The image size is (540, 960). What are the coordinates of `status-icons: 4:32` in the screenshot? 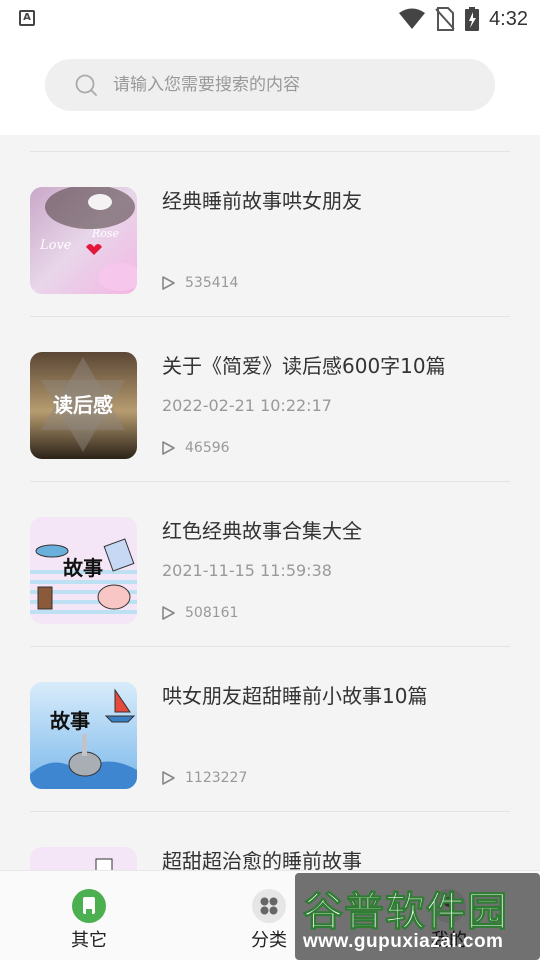 It's located at (463, 19).